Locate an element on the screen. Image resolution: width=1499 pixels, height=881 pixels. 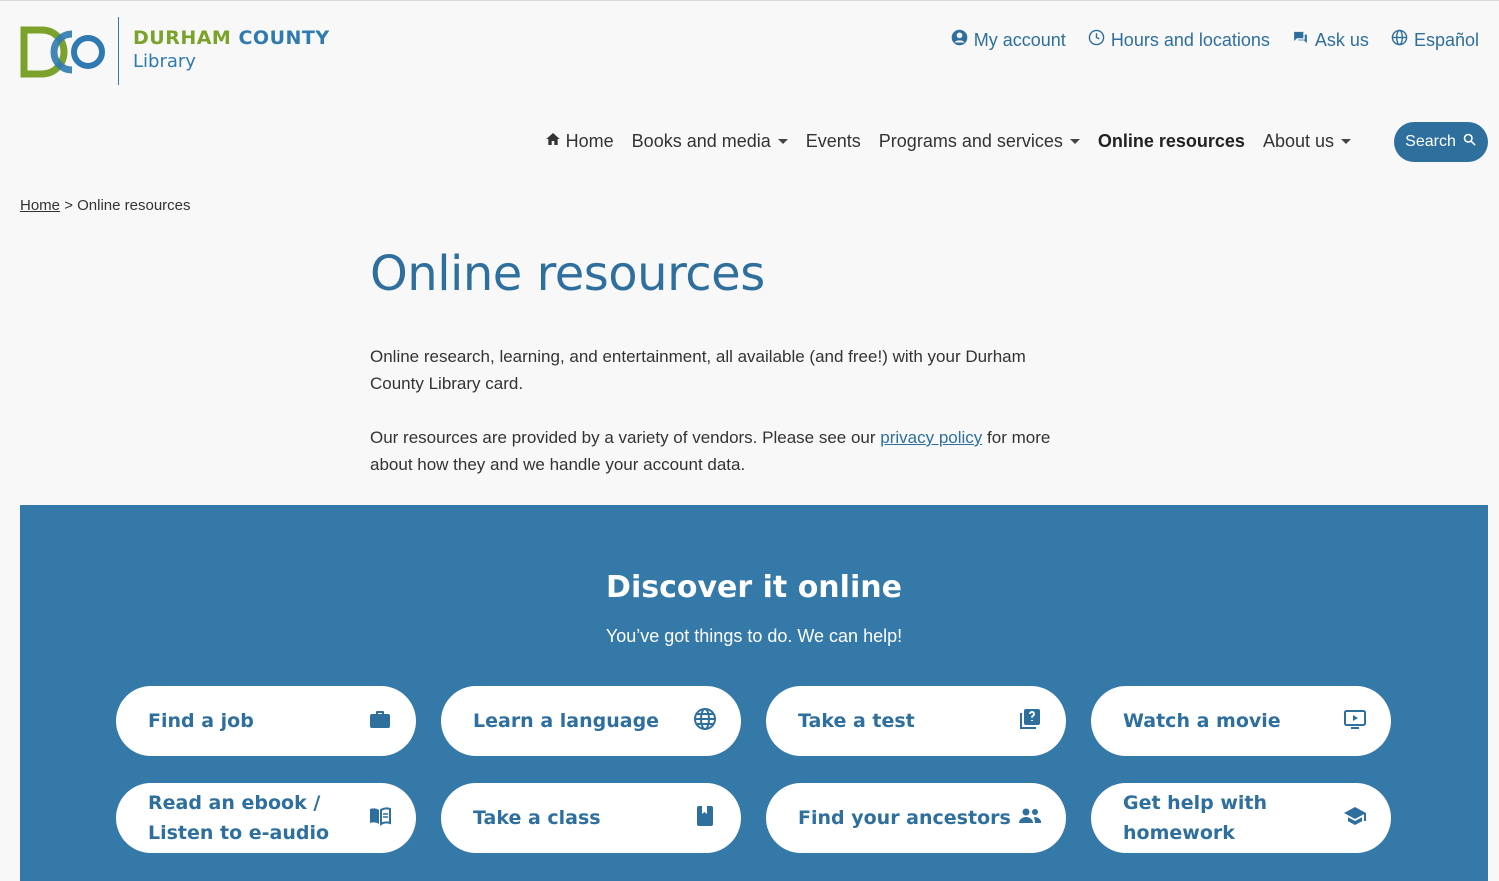
tile-label: Get help with homework is located at coordinates (1195, 818).